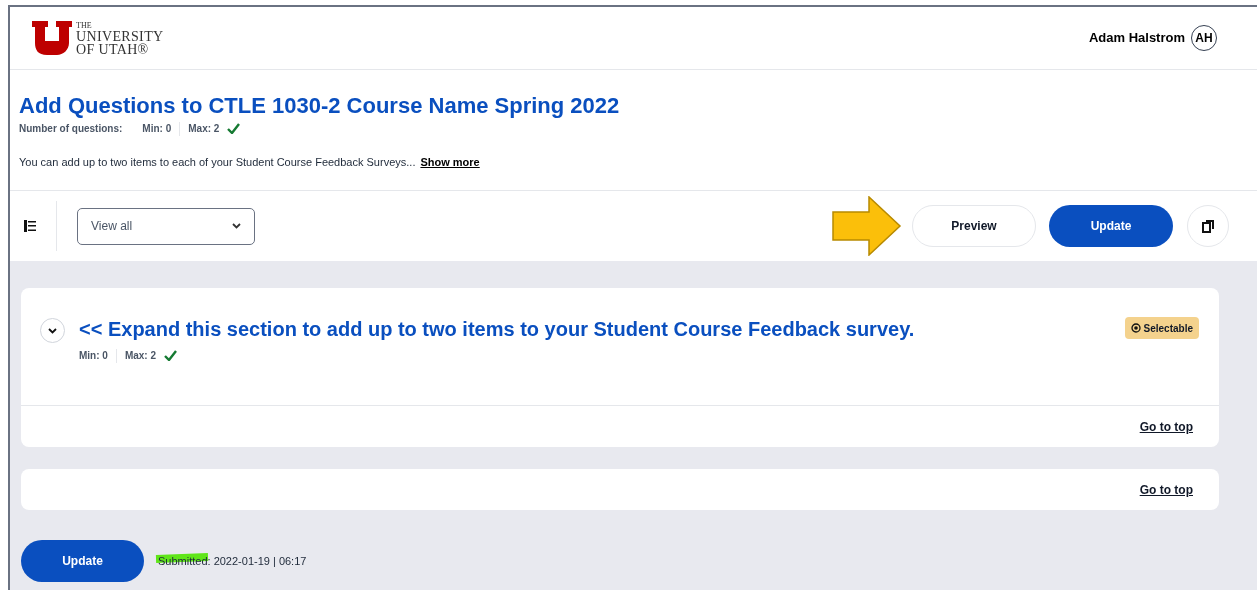 The width and height of the screenshot is (1257, 590). What do you see at coordinates (84, 25) in the screenshot?
I see `logo-text: THE` at bounding box center [84, 25].